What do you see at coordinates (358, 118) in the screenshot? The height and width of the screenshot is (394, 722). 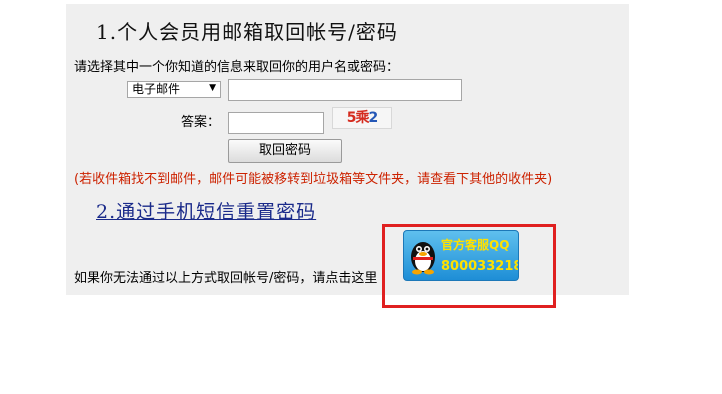 I see `captcha-text-part1: 5乘` at bounding box center [358, 118].